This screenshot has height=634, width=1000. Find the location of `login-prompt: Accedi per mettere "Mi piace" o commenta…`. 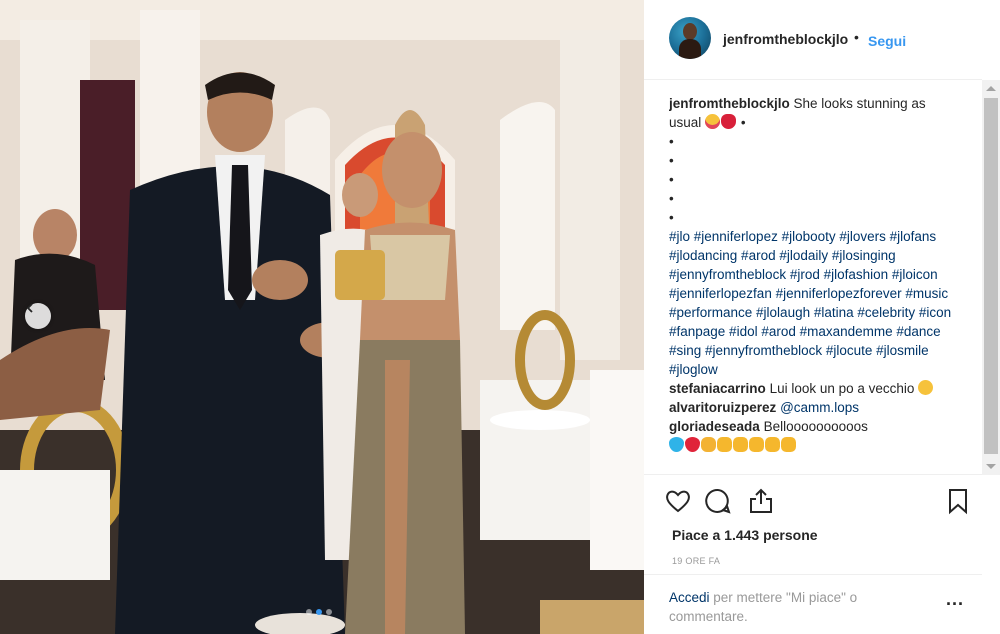

login-prompt: Accedi per mettere "Mi piace" o commenta… is located at coordinates (794, 607).